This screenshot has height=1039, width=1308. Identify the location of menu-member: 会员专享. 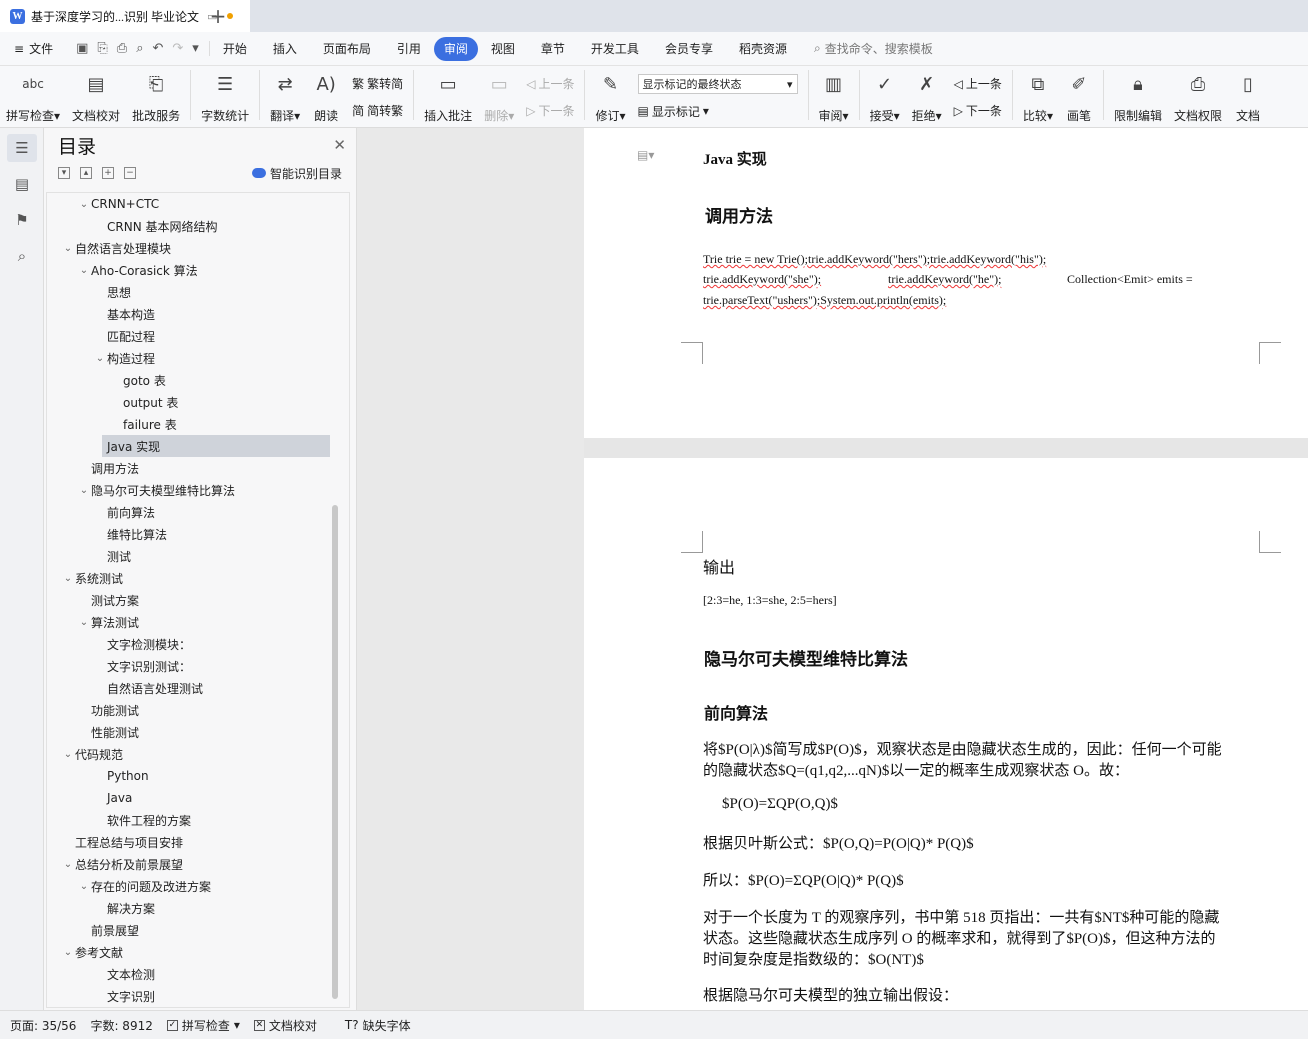
(689, 49).